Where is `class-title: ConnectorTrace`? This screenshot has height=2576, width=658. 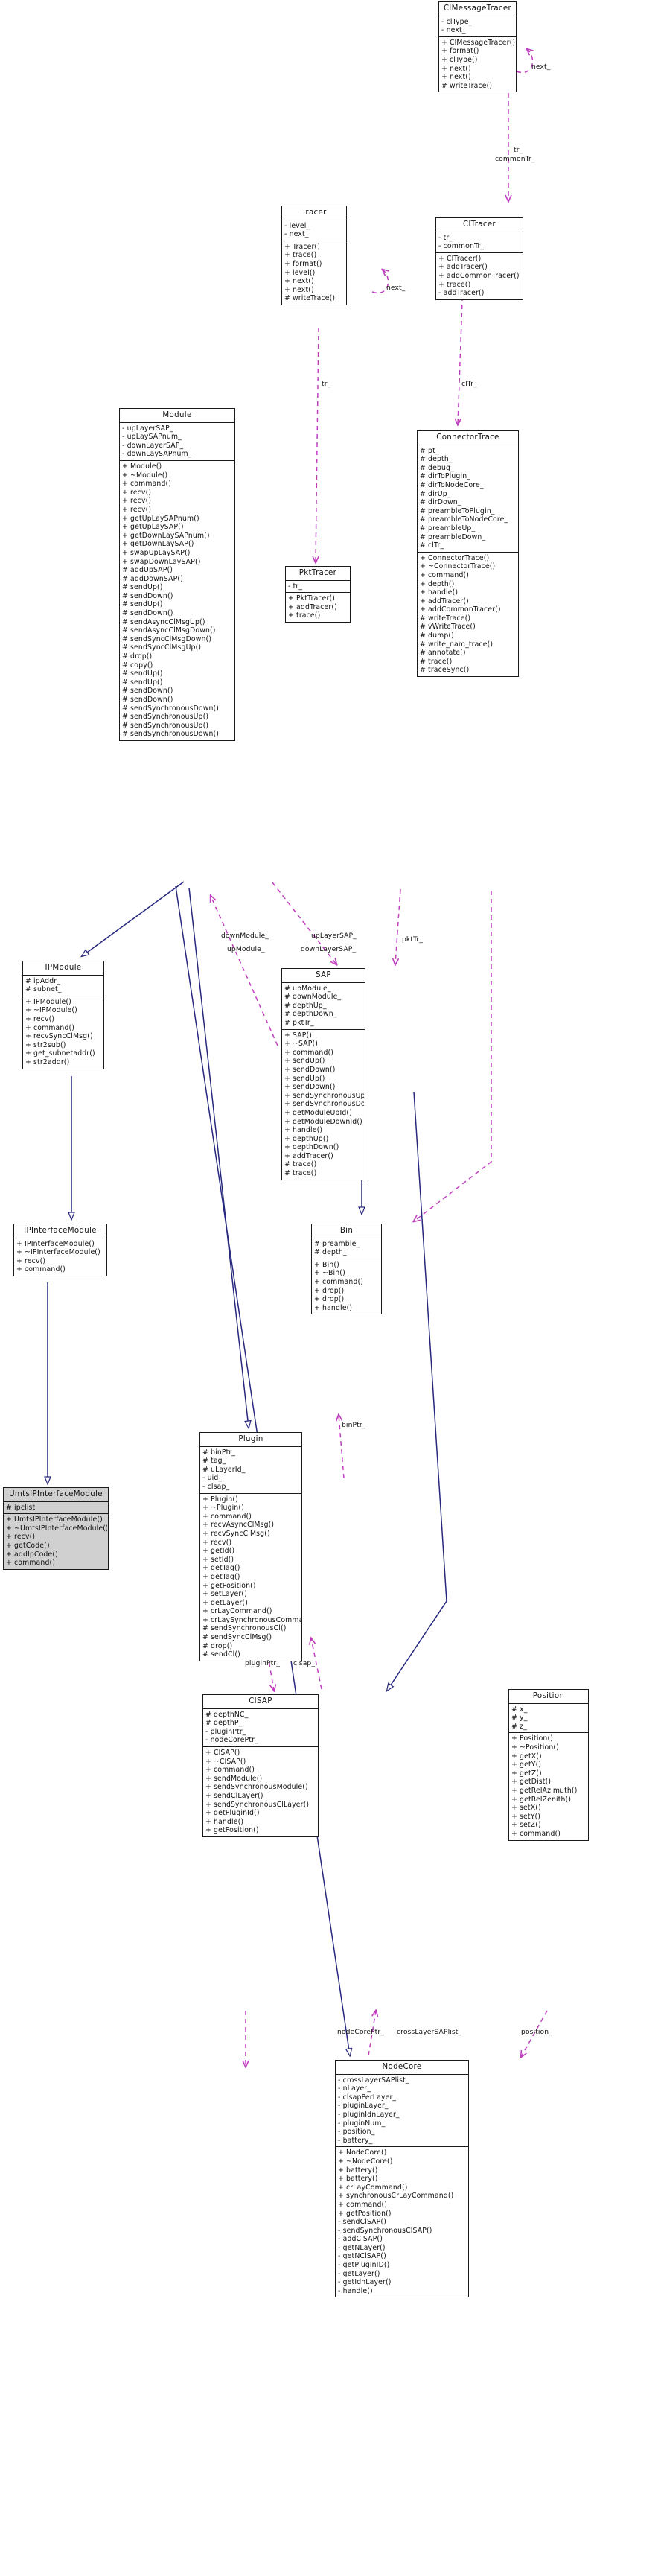 class-title: ConnectorTrace is located at coordinates (468, 438).